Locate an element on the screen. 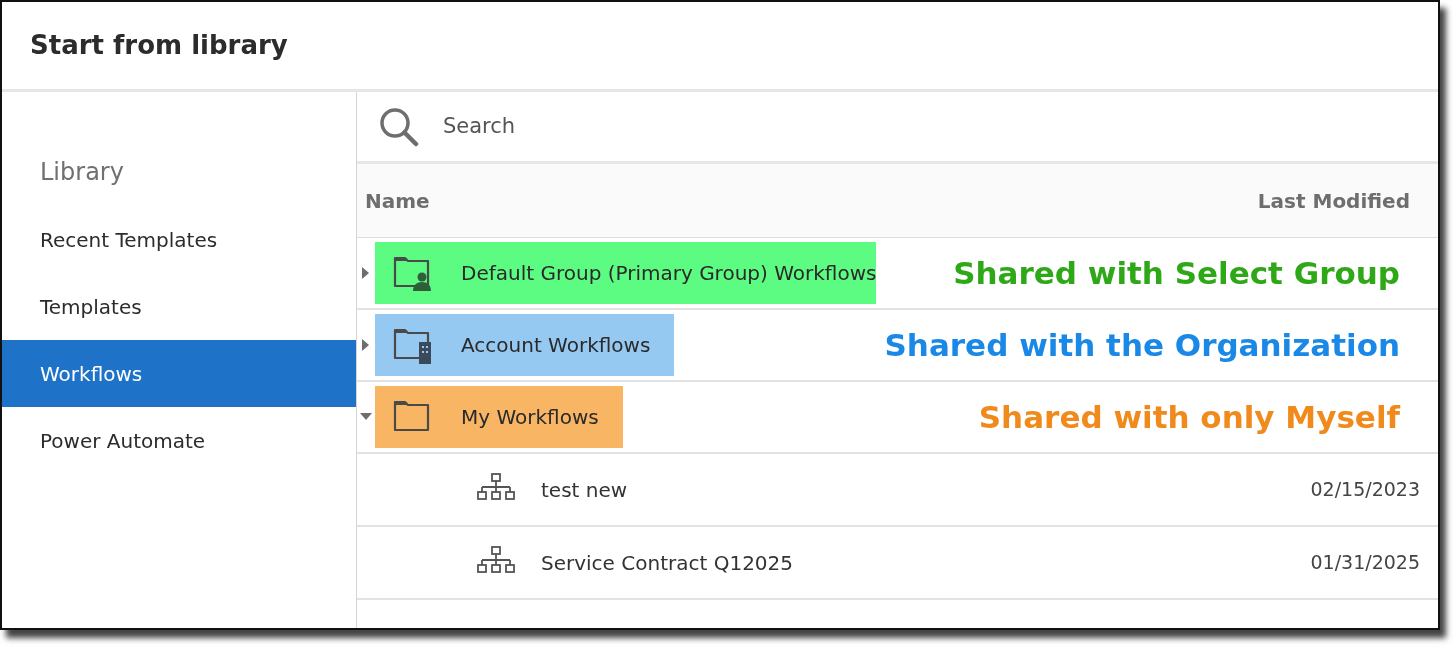 This screenshot has width=1455, height=648. sidebar-item: Workflows is located at coordinates (179, 373).